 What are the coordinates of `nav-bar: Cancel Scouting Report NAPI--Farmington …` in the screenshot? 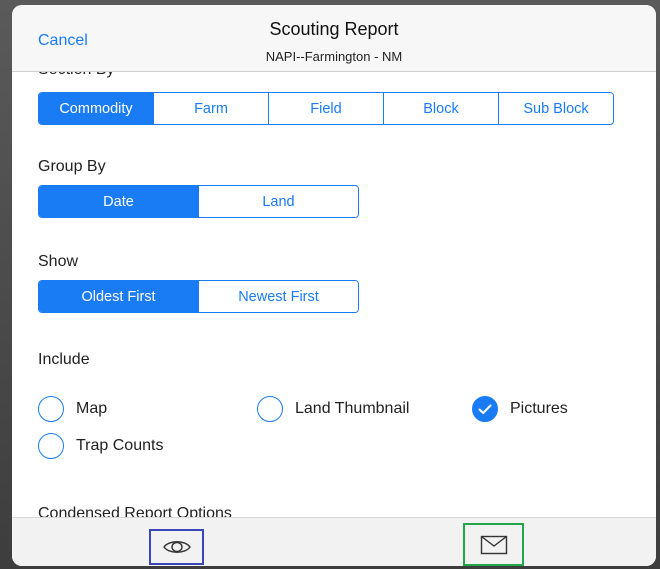 It's located at (334, 38).